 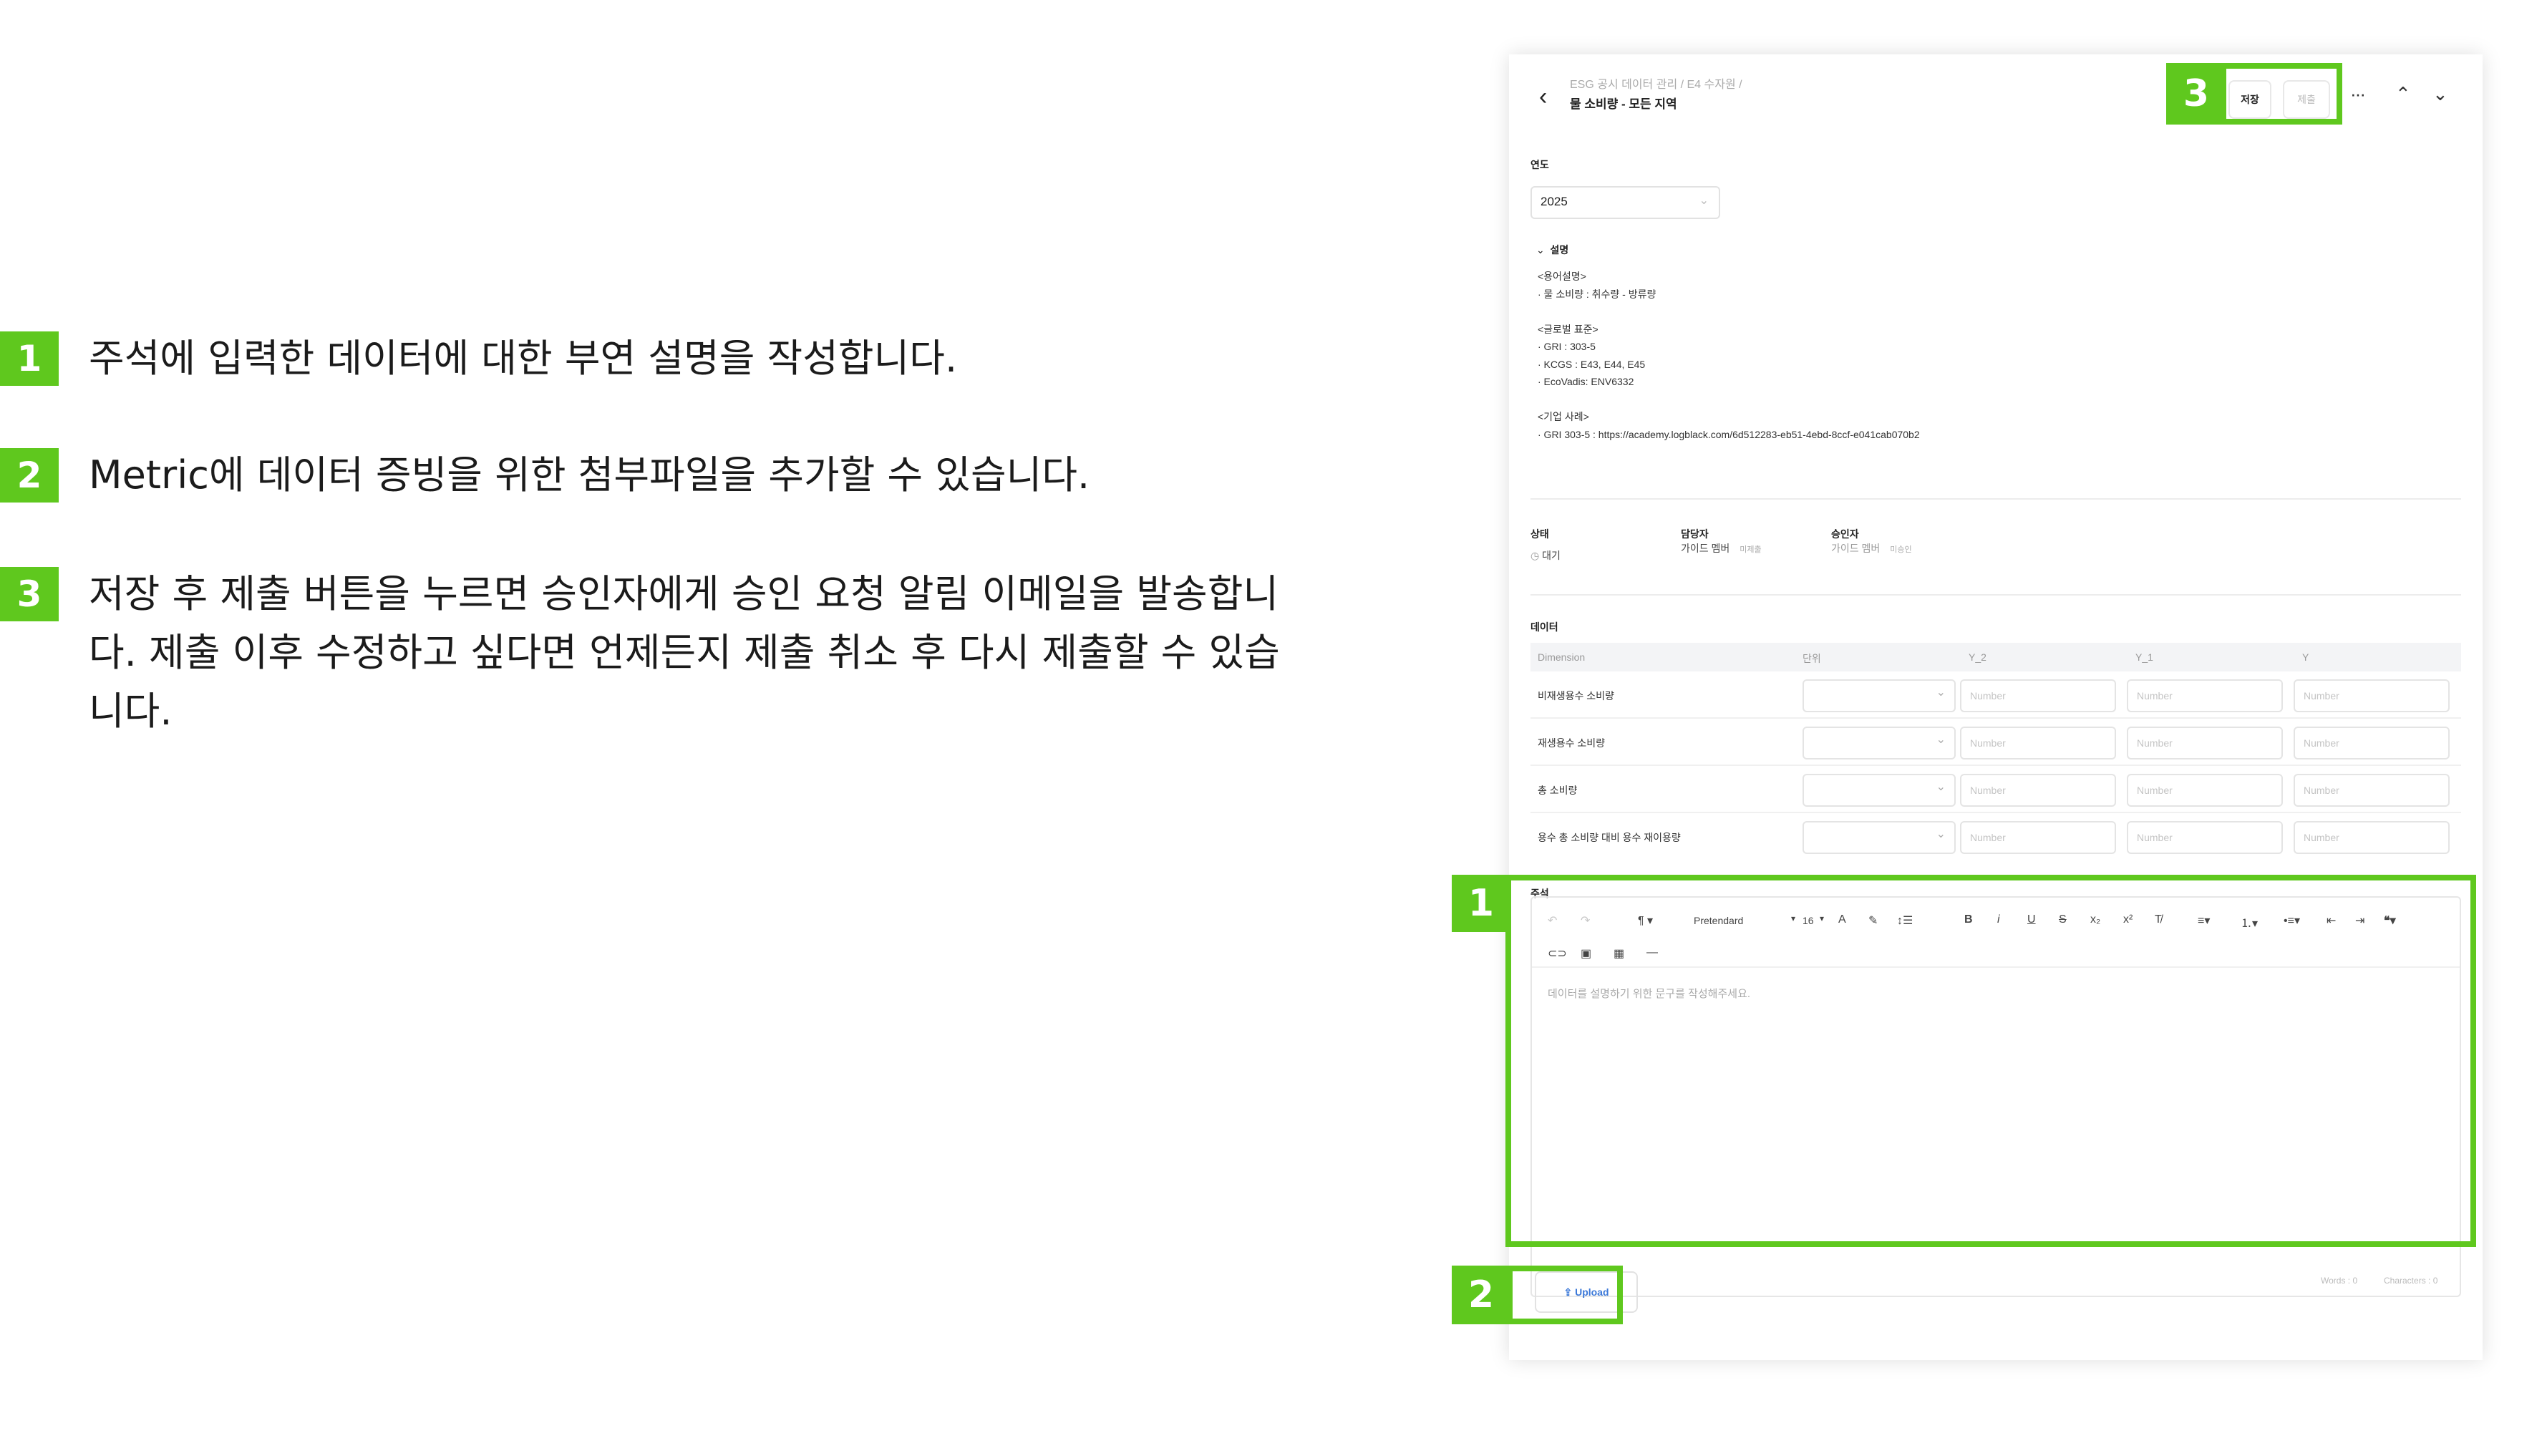 I want to click on table-row: 용수 총 소비량 대비 용수 재이용량 Number Number Number, so click(x=1995, y=836).